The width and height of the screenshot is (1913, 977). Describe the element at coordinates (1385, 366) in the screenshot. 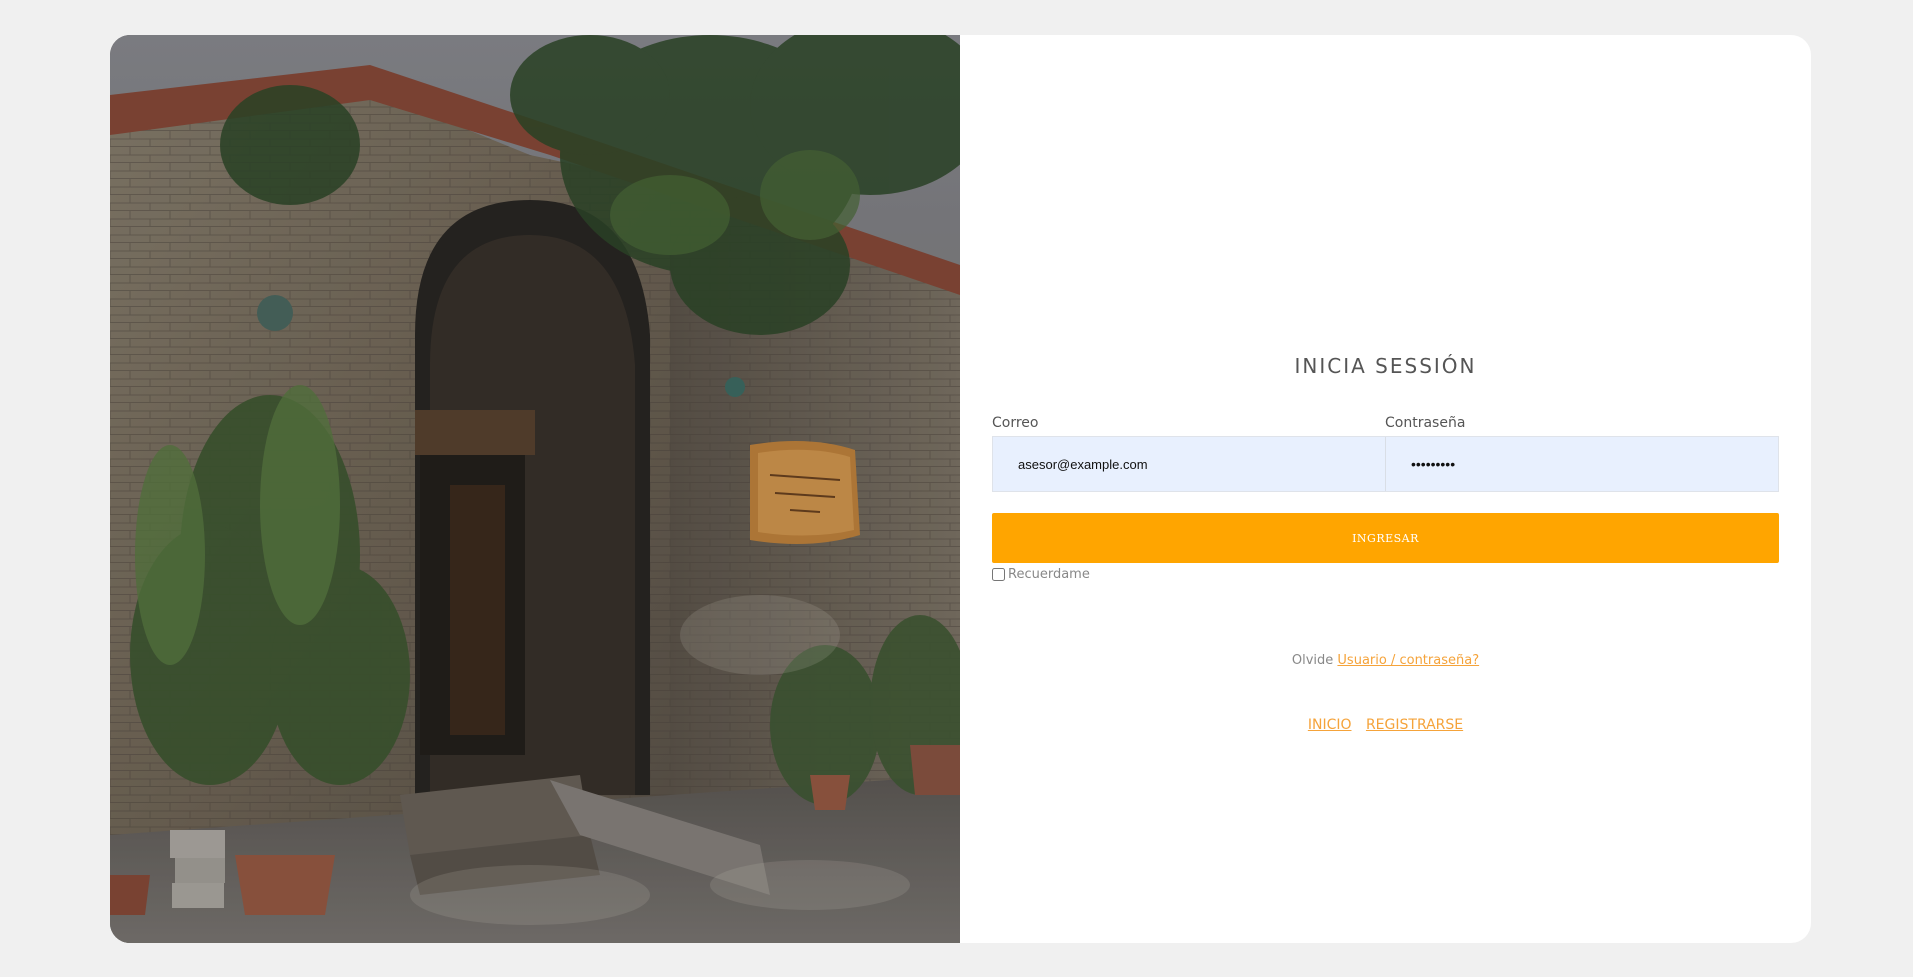

I see `page-title: INICIA SESSIÓN` at that location.